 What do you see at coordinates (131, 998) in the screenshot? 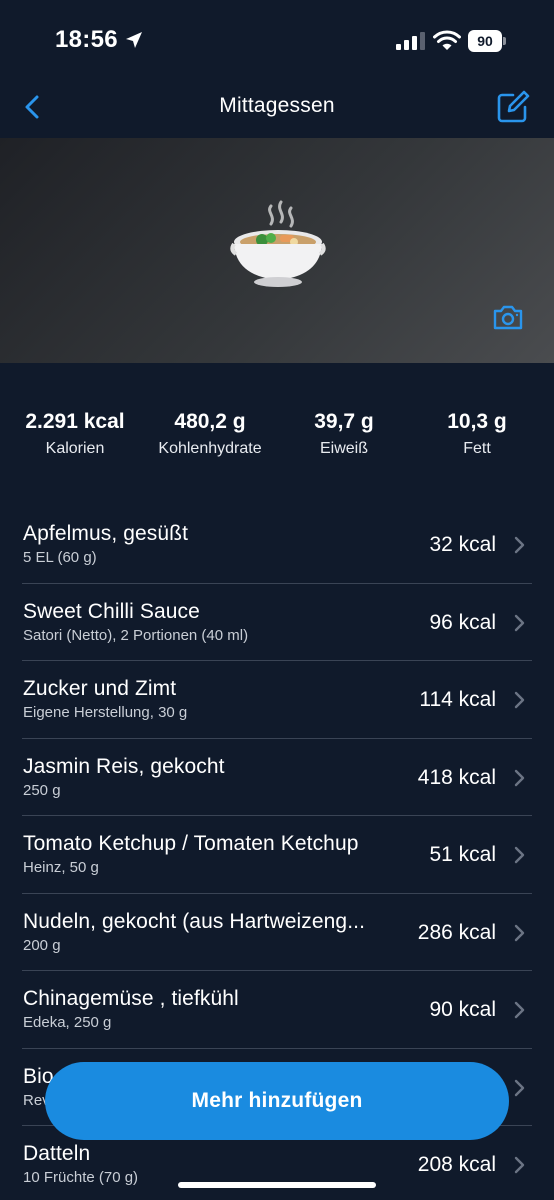
I see `food-name: Chinagemüse , tiefkühl` at bounding box center [131, 998].